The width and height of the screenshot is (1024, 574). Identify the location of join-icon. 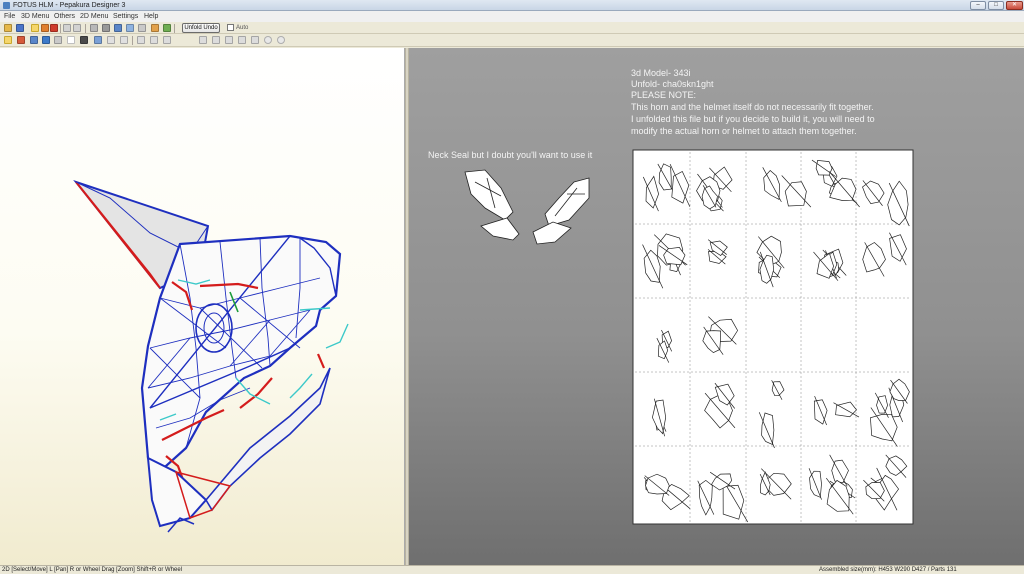
(130, 28).